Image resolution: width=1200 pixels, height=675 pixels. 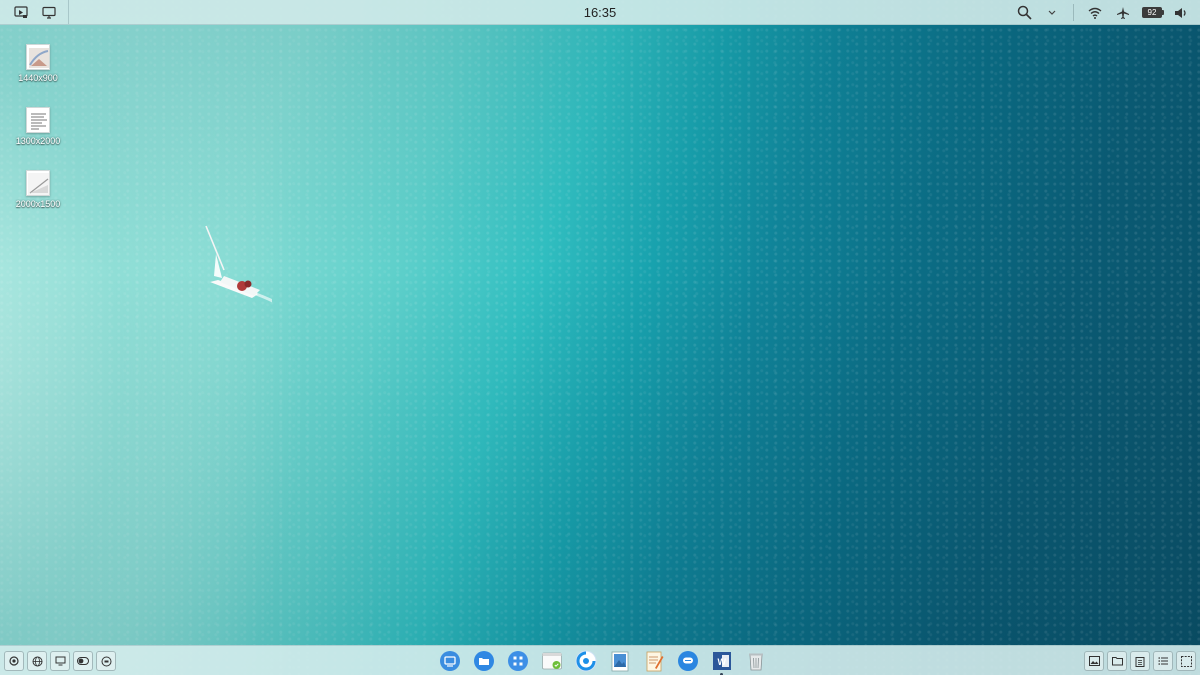 I want to click on search-icon, so click(x=1024, y=13).